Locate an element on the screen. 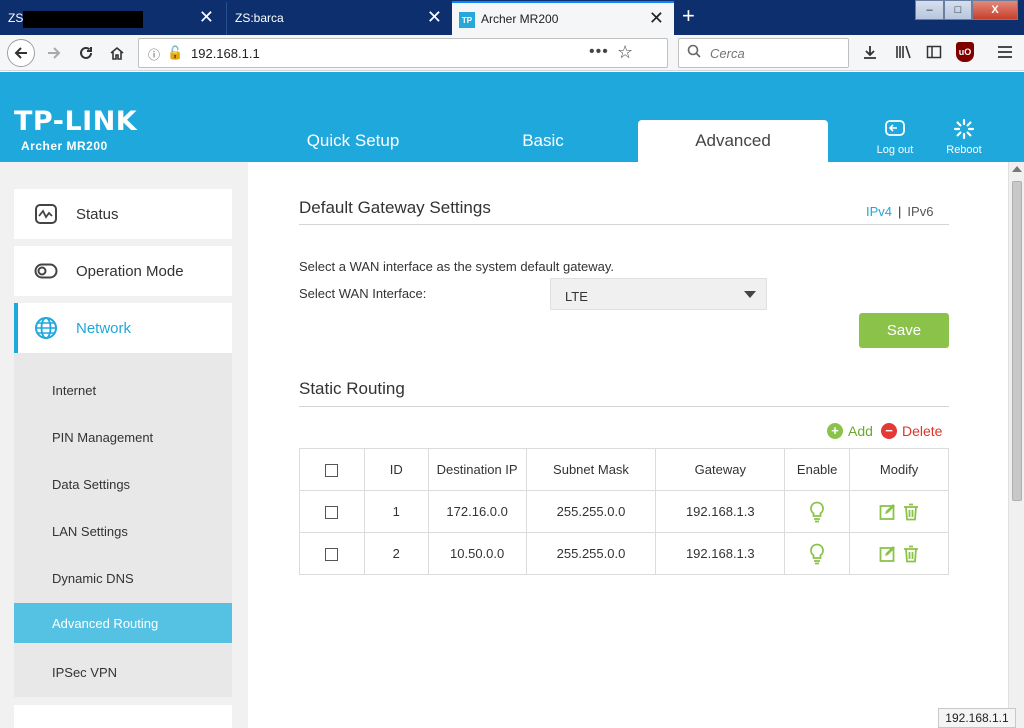 The width and height of the screenshot is (1024, 728). select-all-checkbox is located at coordinates (332, 471).